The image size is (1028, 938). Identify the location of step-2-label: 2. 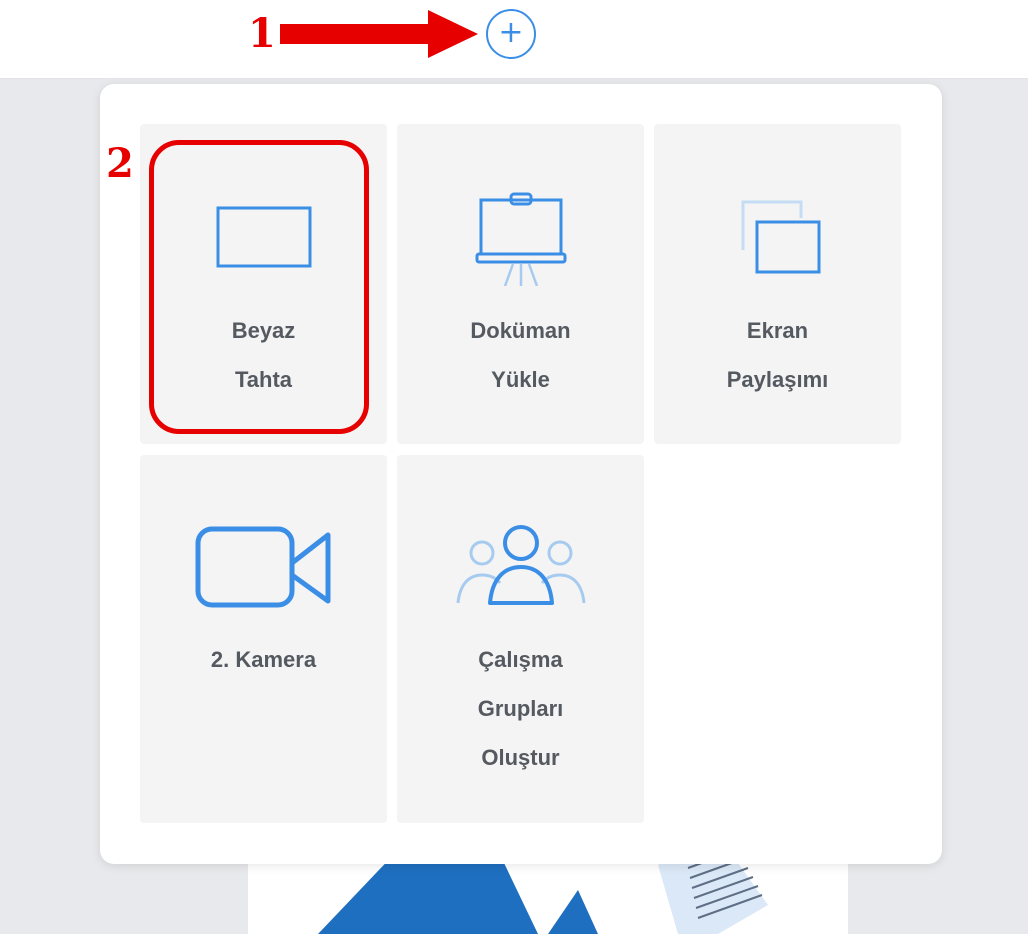
(120, 163).